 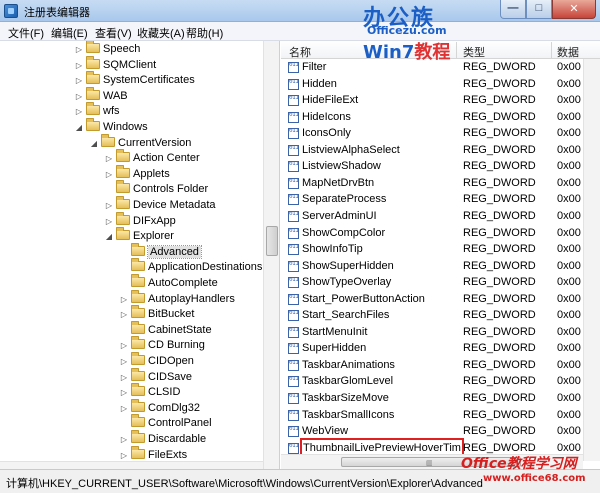 What do you see at coordinates (539, 9) in the screenshot?
I see `maximize-button: □` at bounding box center [539, 9].